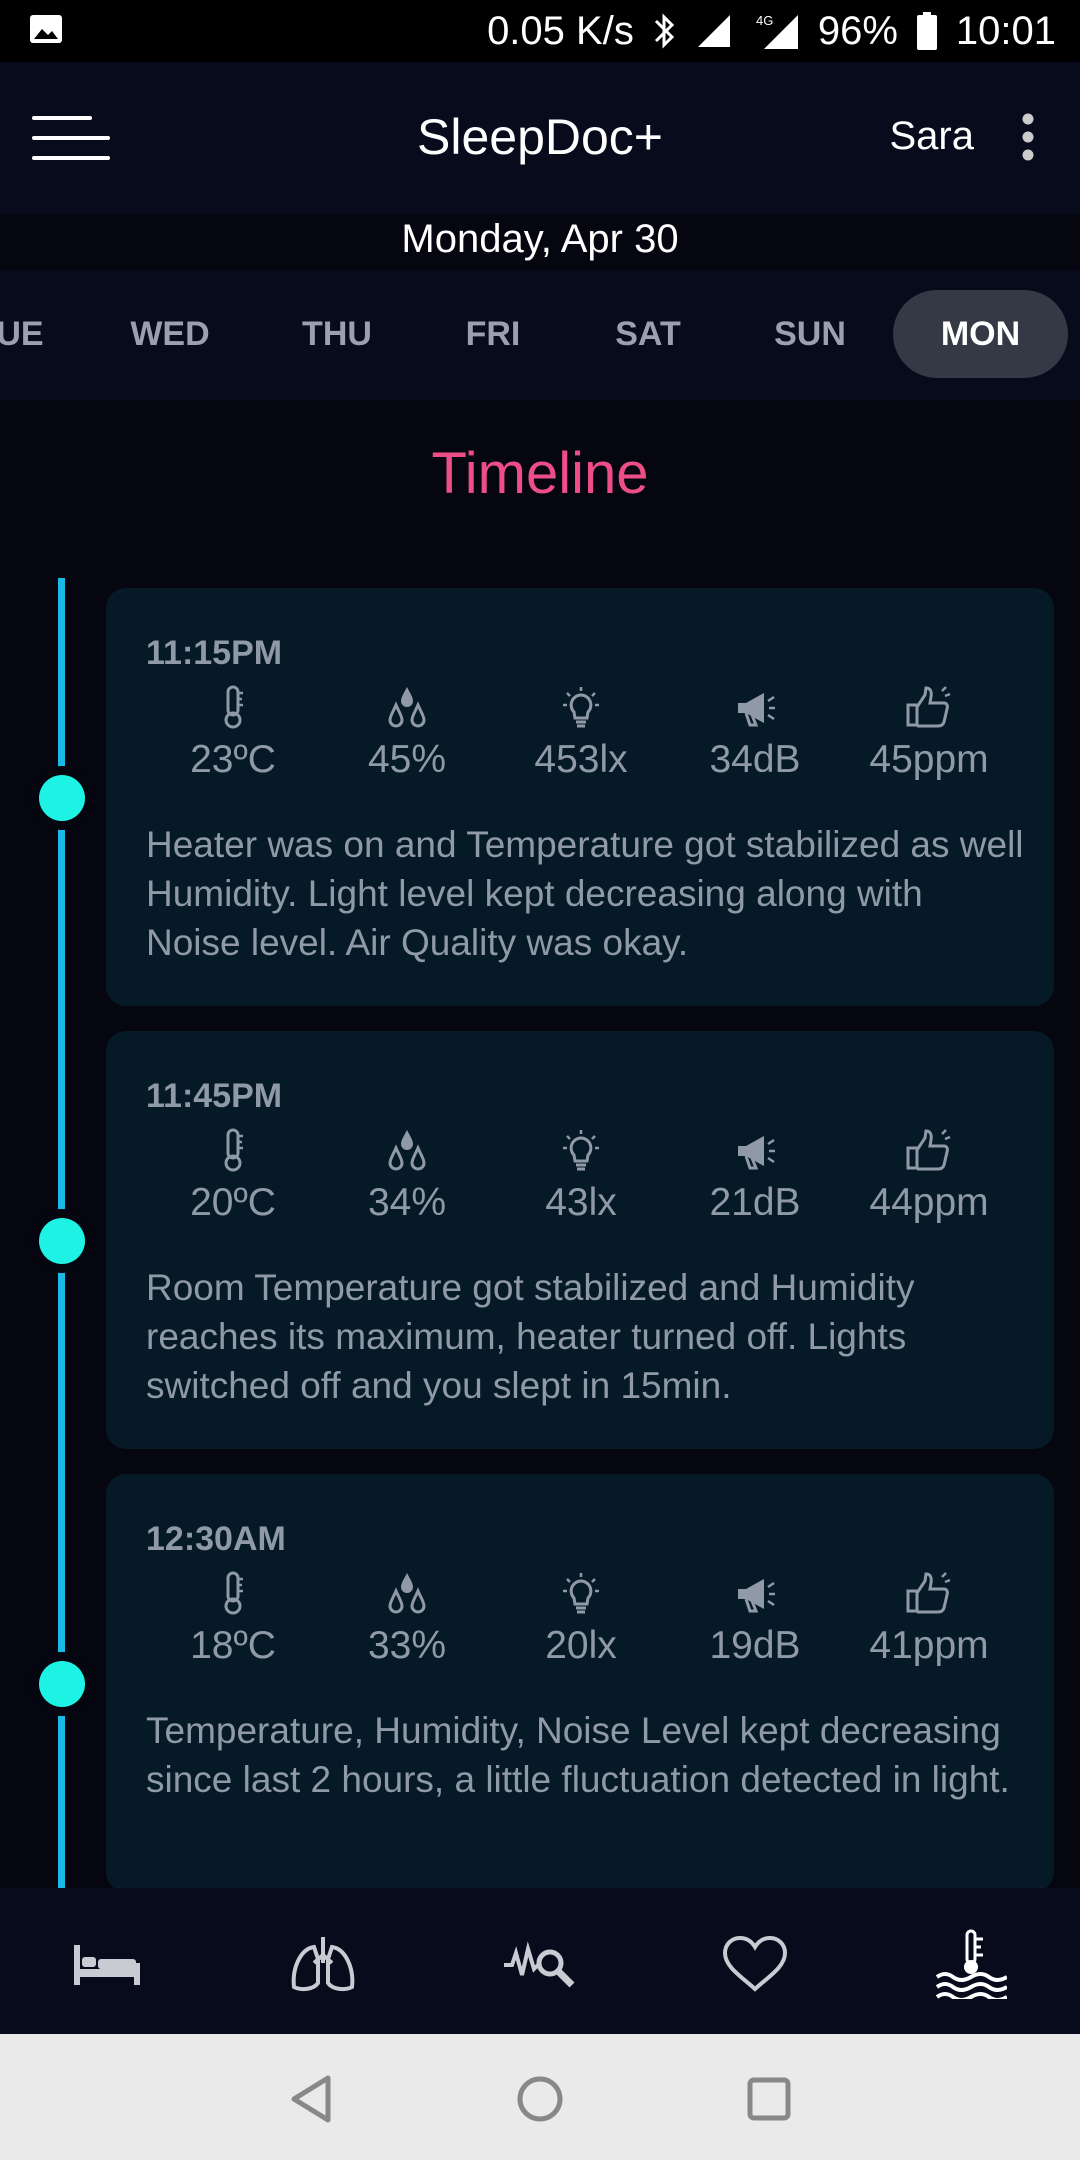  I want to click on metric-value: 21dB, so click(755, 1202).